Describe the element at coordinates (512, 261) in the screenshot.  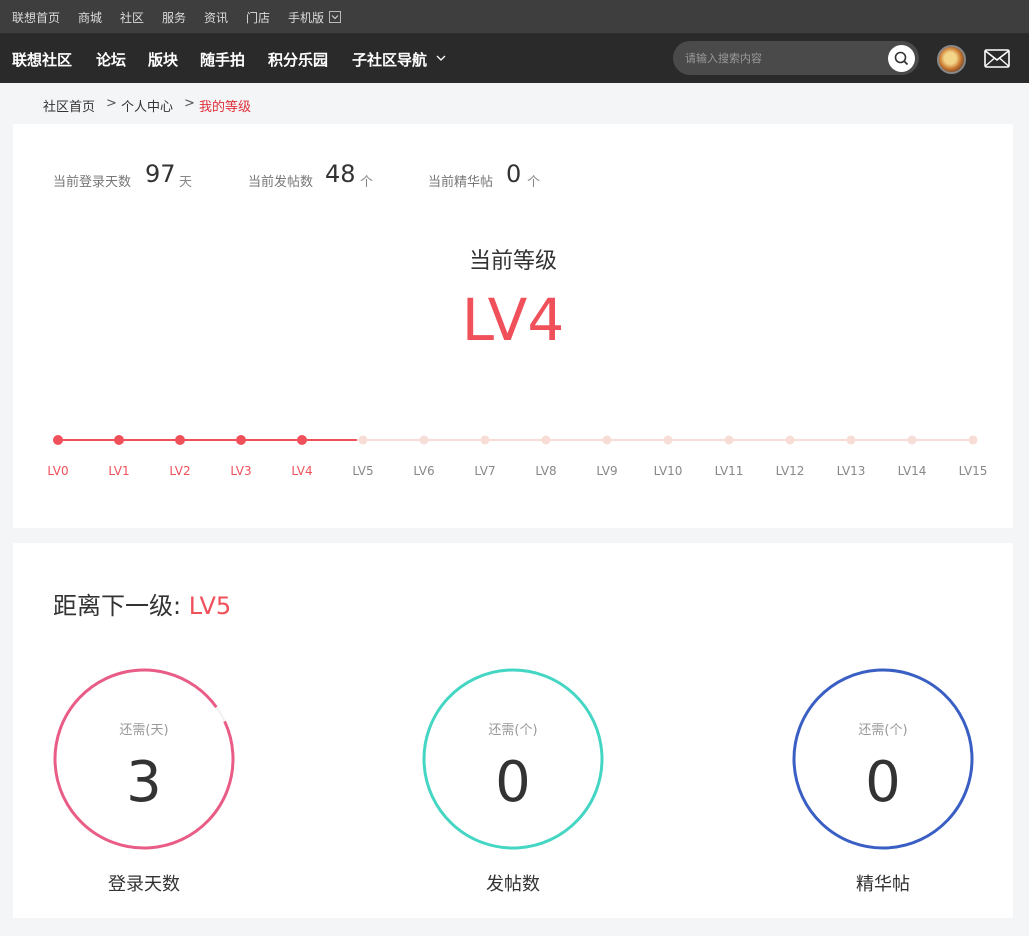
I see `current-level-title: 当前等级` at that location.